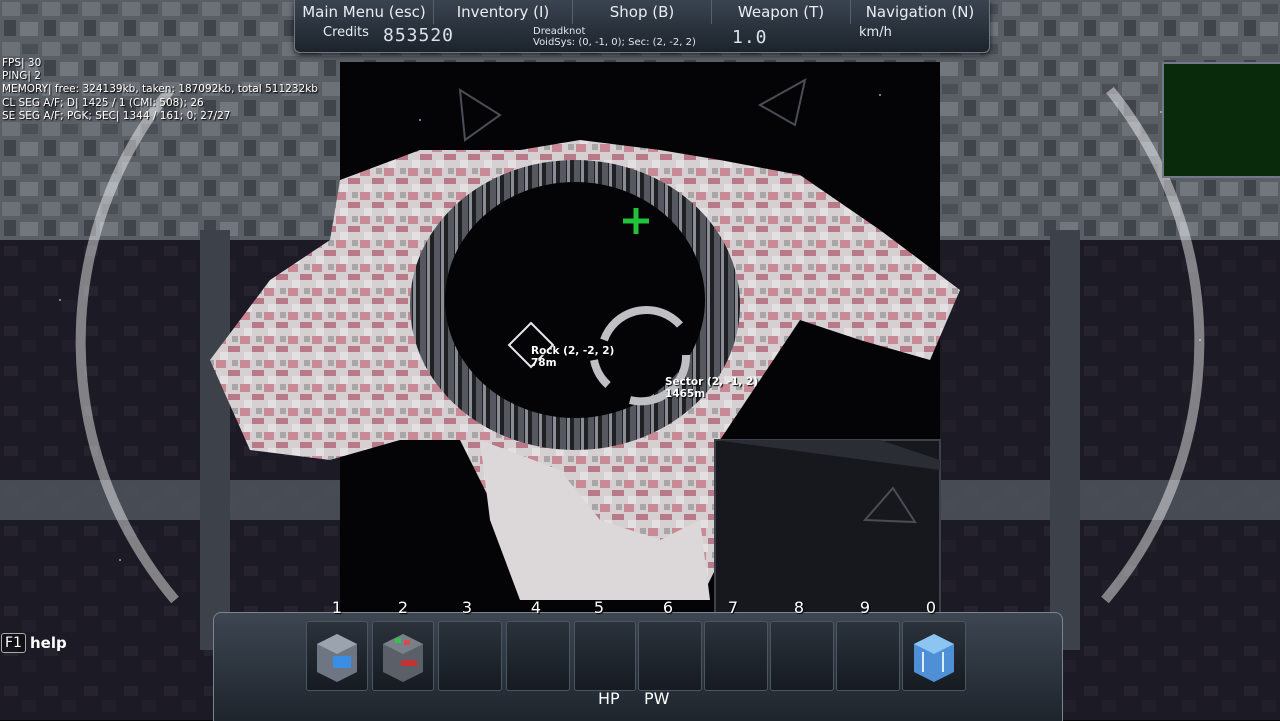  I want to click on computer-block-icon, so click(403, 658).